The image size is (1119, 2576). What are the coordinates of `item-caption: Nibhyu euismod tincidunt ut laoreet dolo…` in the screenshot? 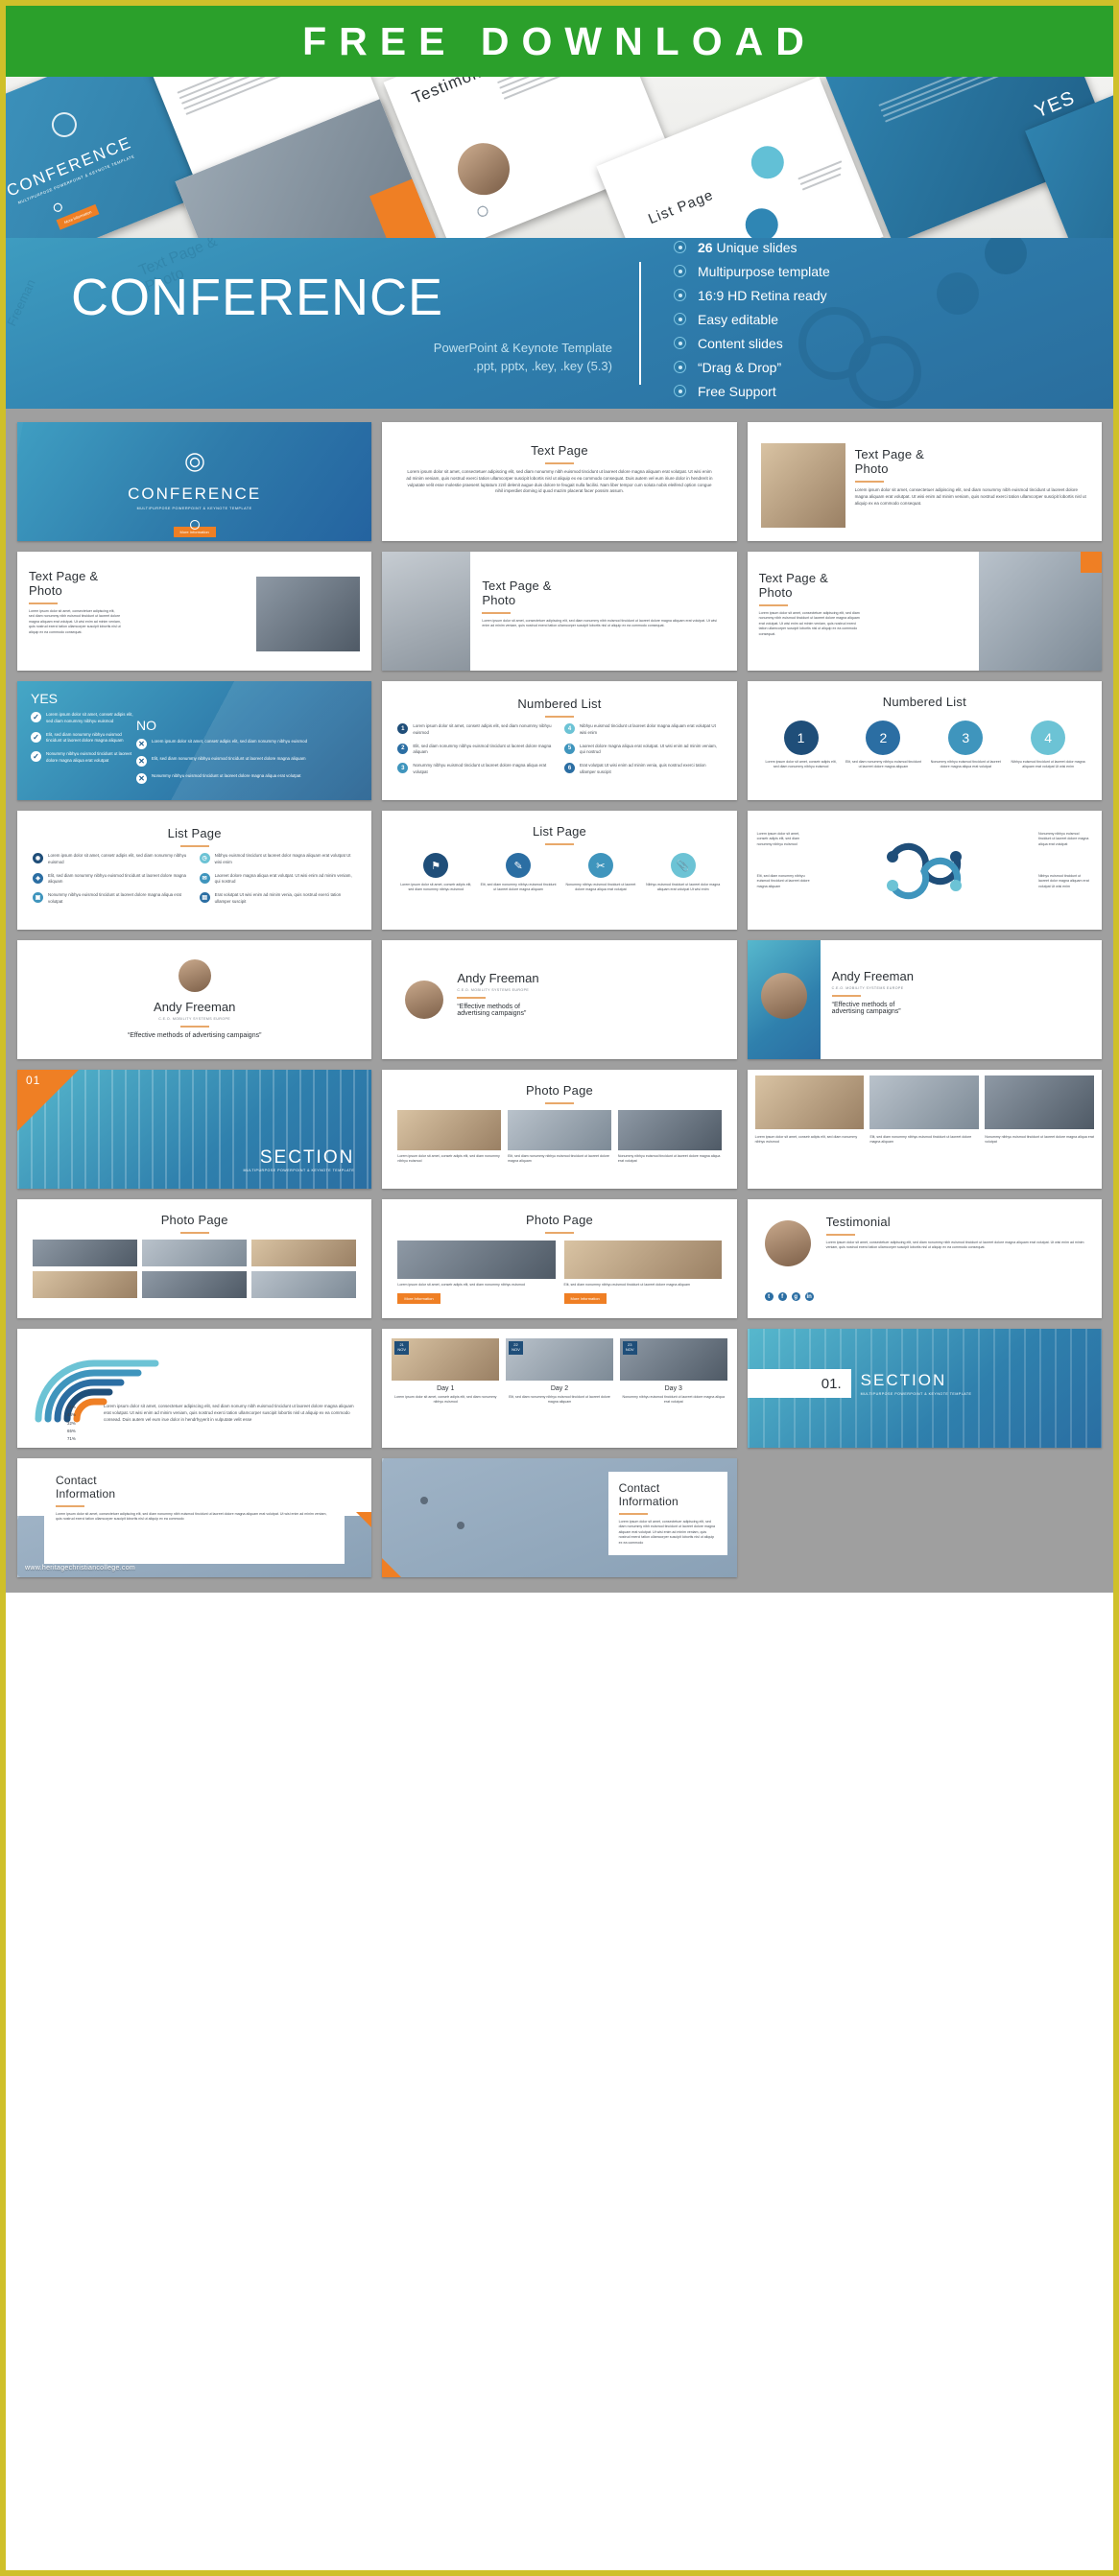 It's located at (684, 887).